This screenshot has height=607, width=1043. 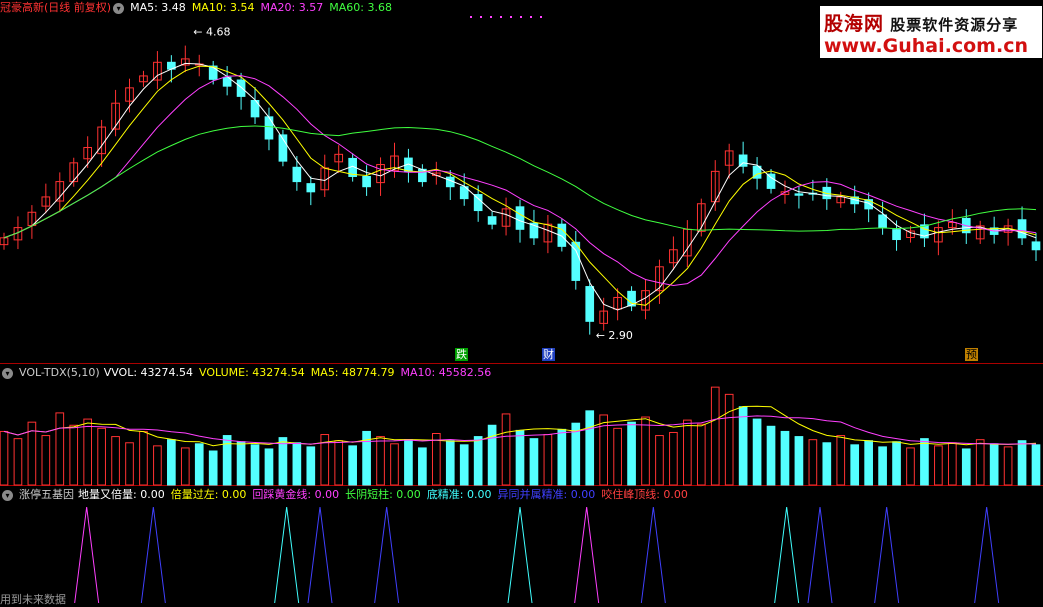 I want to click on low-price-label: ← 2.90, so click(x=614, y=335).